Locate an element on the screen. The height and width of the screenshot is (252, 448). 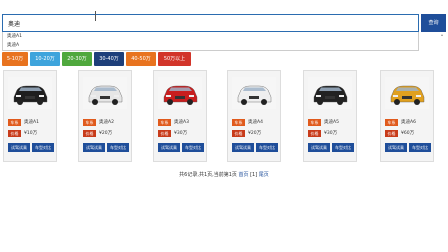
car-card: 车系 奥迪A2 价格 ¥20万 试驾试乘 车型对比 is located at coordinates (105, 116).